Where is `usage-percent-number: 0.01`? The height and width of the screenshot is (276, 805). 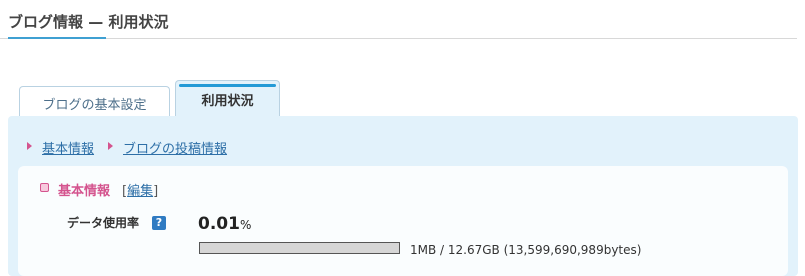
usage-percent-number: 0.01 is located at coordinates (219, 224).